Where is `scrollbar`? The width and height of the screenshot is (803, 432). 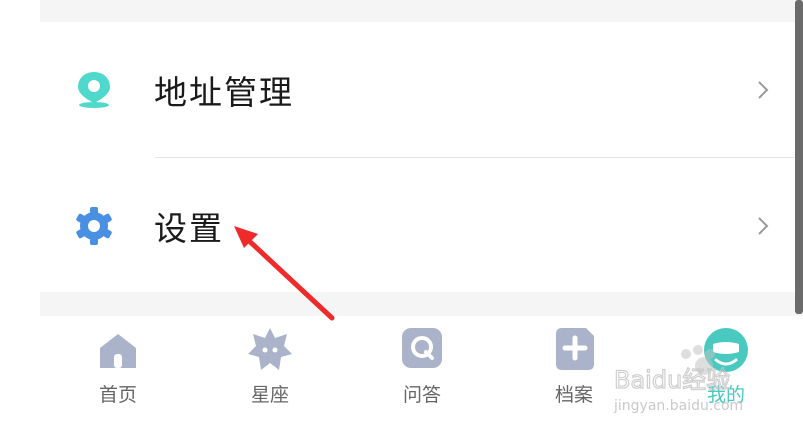 scrollbar is located at coordinates (799, 157).